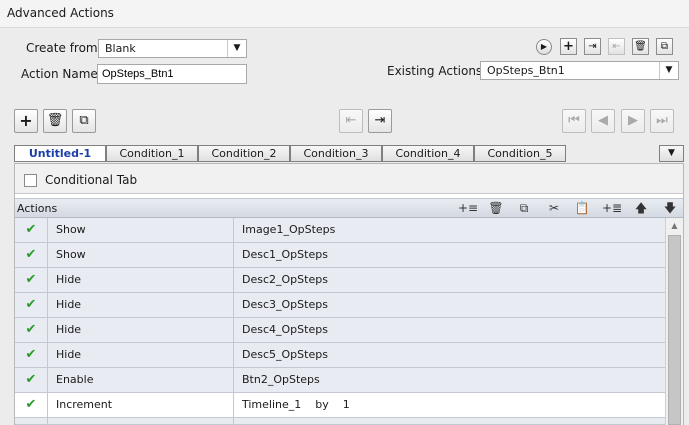 Image resolution: width=689 pixels, height=425 pixels. Describe the element at coordinates (340, 305) in the screenshot. I see `table-row: ✔ Hide Desc3_OpSteps` at that location.